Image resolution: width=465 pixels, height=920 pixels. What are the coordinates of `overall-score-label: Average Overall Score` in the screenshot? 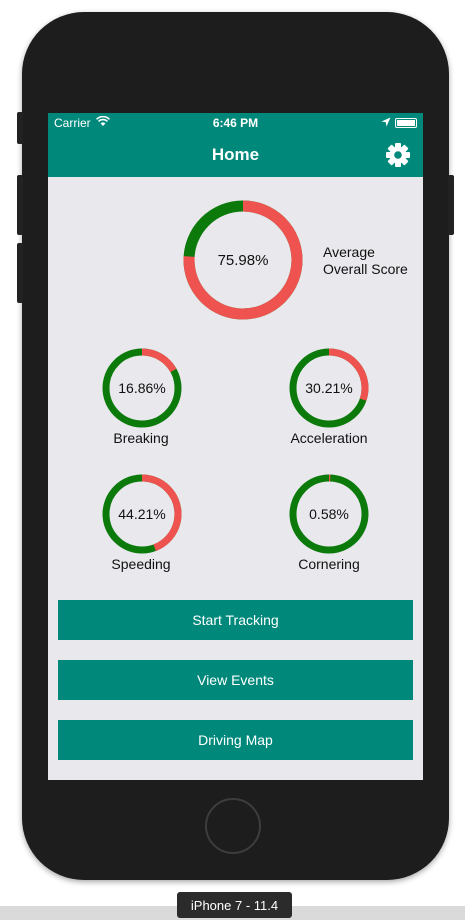 It's located at (365, 261).